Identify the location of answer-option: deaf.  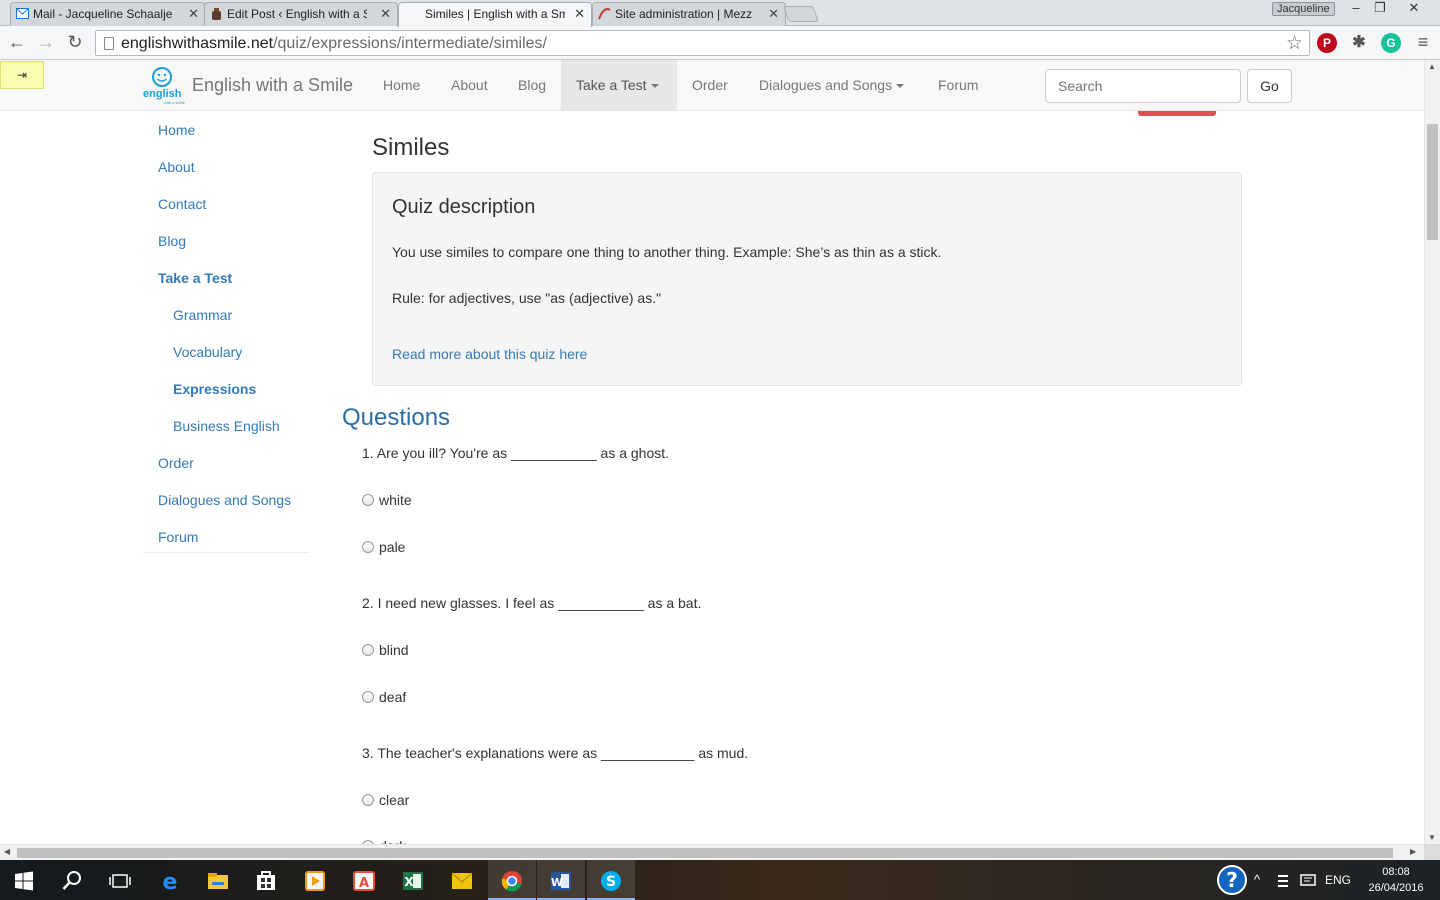
(384, 697).